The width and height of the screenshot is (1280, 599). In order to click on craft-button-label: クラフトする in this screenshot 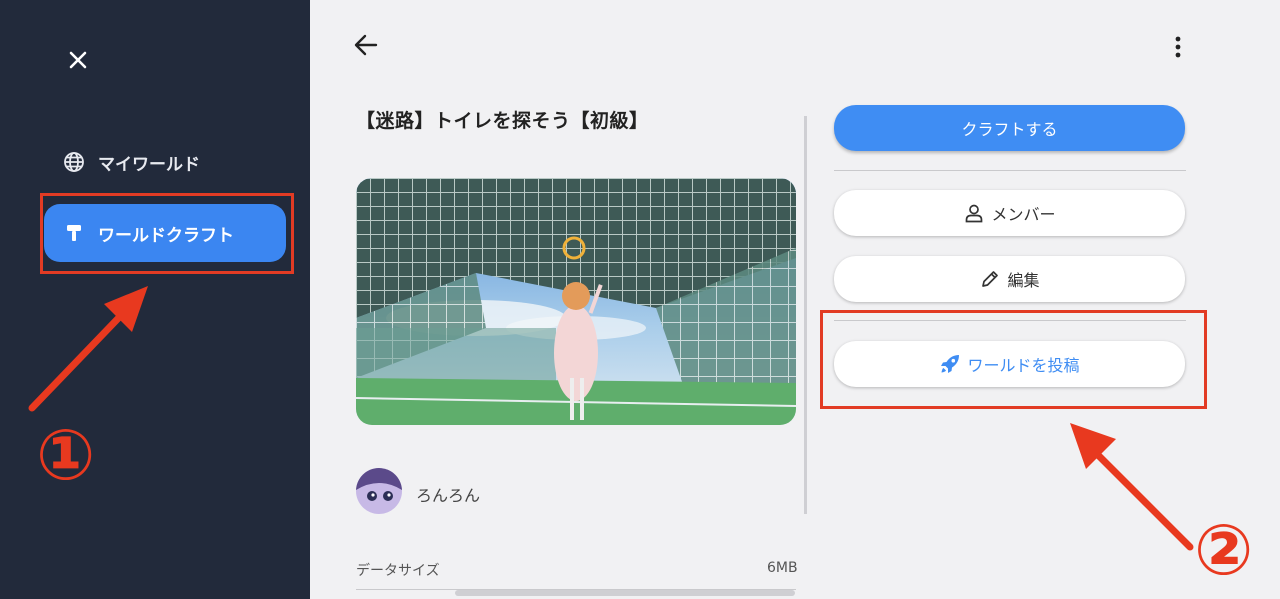, I will do `click(1009, 129)`.